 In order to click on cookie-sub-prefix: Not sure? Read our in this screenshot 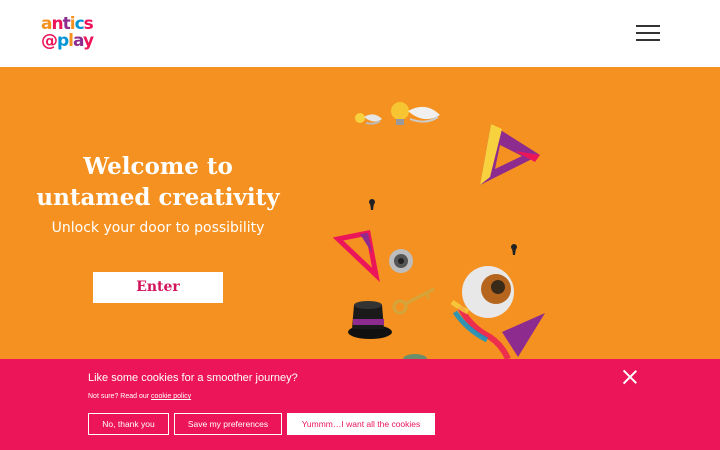, I will do `click(120, 396)`.